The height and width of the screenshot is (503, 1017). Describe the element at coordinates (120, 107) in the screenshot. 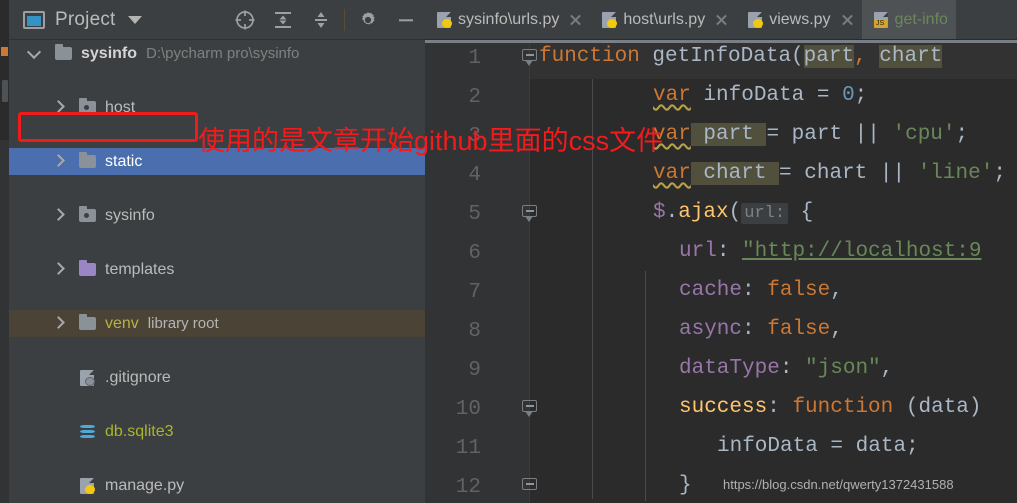

I see `tree-label: host` at that location.